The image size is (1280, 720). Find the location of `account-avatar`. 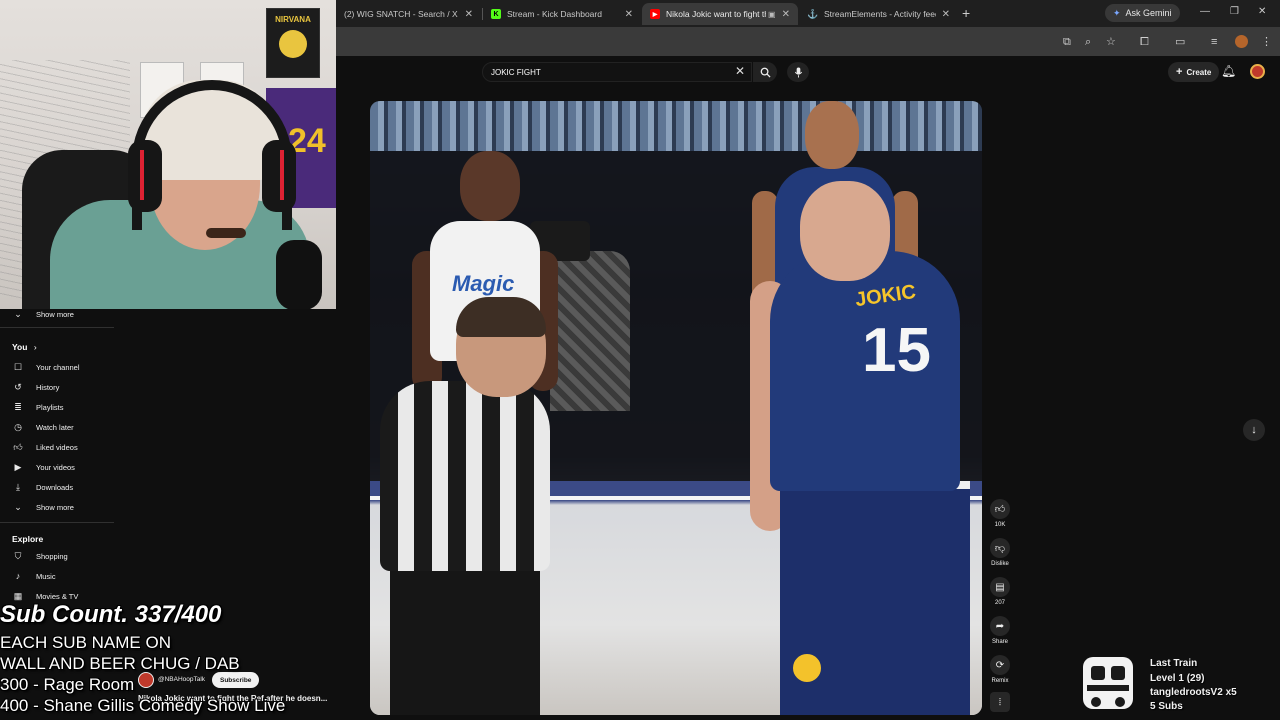

account-avatar is located at coordinates (1257, 71).